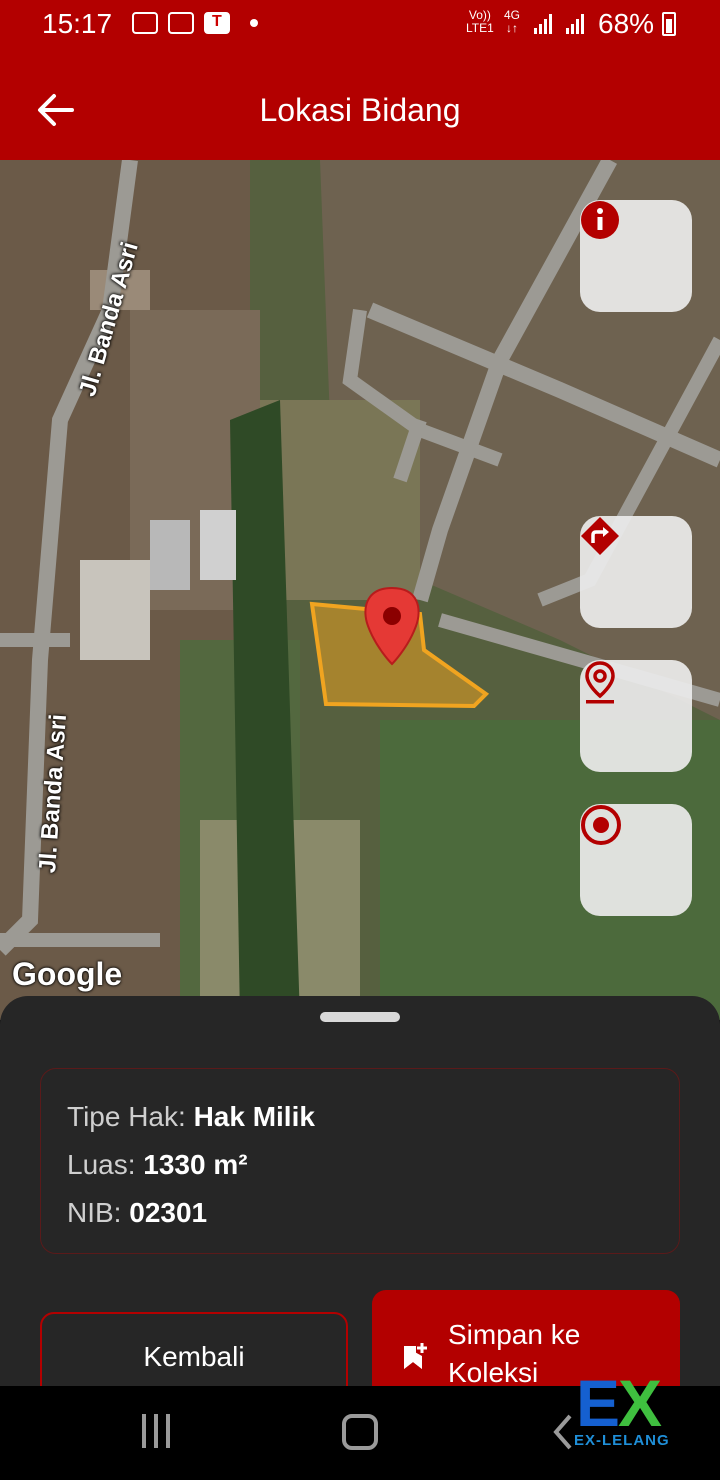  What do you see at coordinates (640, 1403) in the screenshot?
I see `watermark-logo-x: X` at bounding box center [640, 1403].